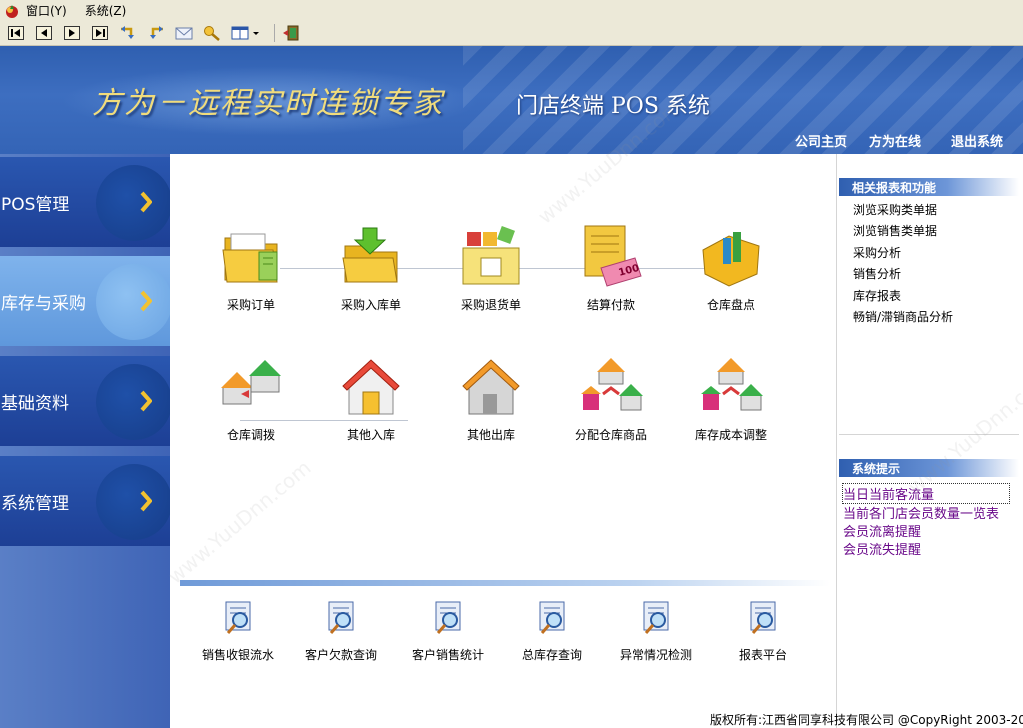  Describe the element at coordinates (212, 33) in the screenshot. I see `search-key-icon` at that location.